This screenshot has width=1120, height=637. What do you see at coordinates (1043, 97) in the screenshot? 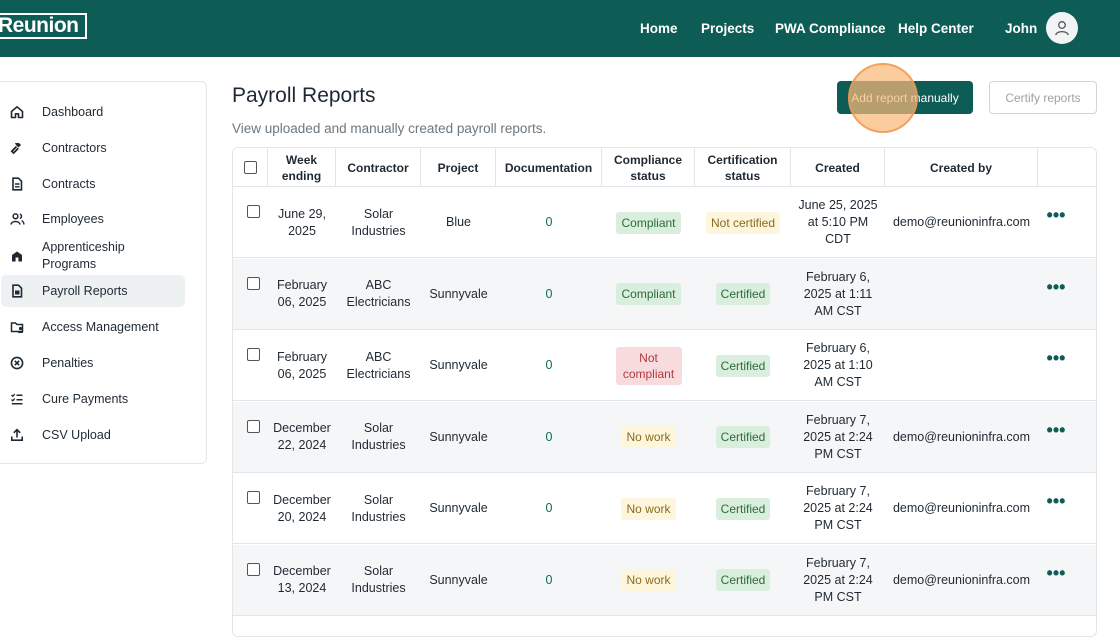
I see `certify-reports-button: Certify reports` at bounding box center [1043, 97].